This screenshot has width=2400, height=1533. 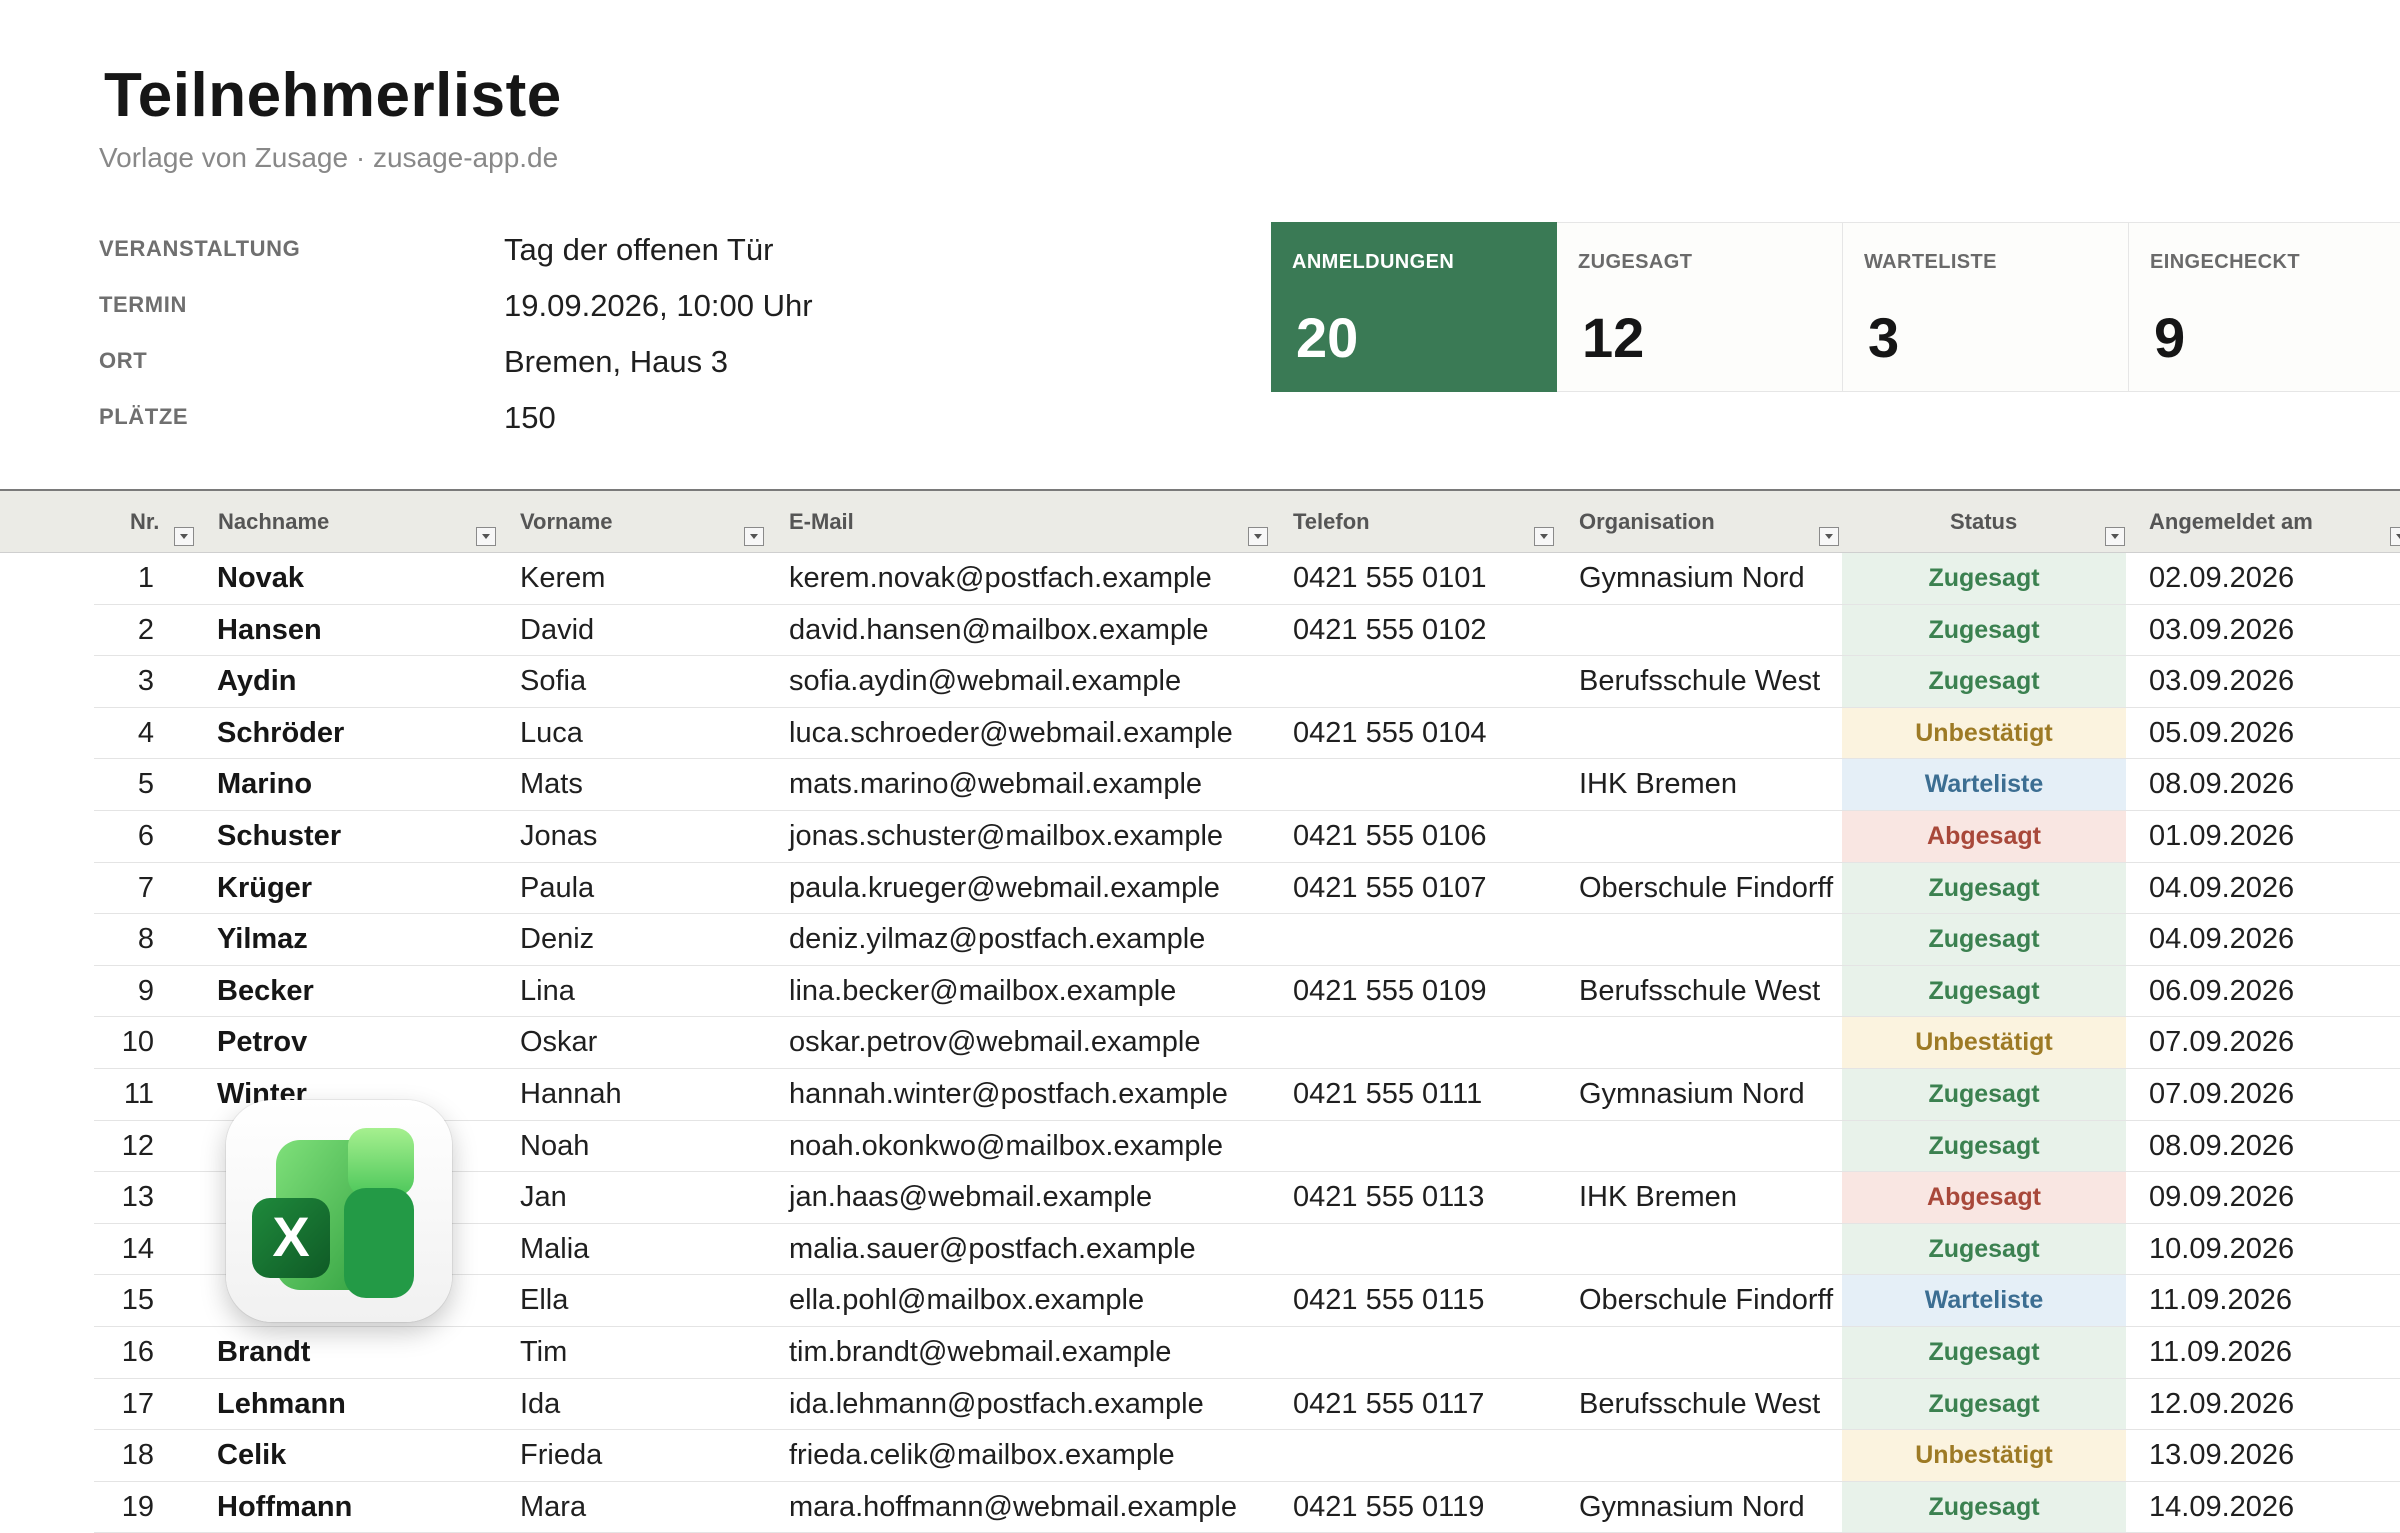 What do you see at coordinates (2221, 991) in the screenshot?
I see `cell-angemeldet: 06.09.2026` at bounding box center [2221, 991].